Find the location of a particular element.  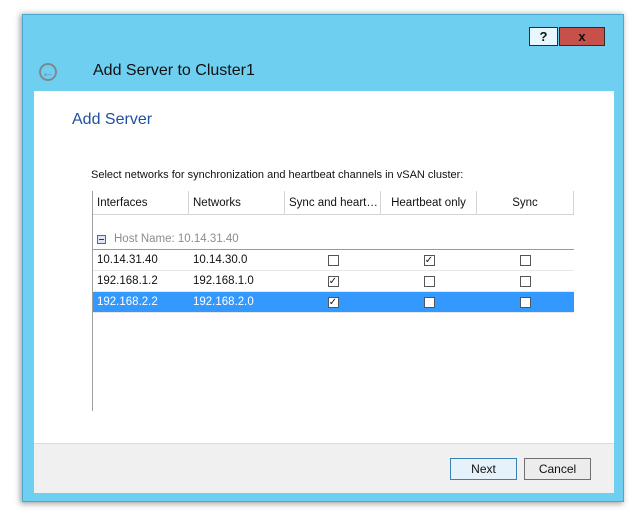

interface-cell: 192.168.2.2 is located at coordinates (127, 302).